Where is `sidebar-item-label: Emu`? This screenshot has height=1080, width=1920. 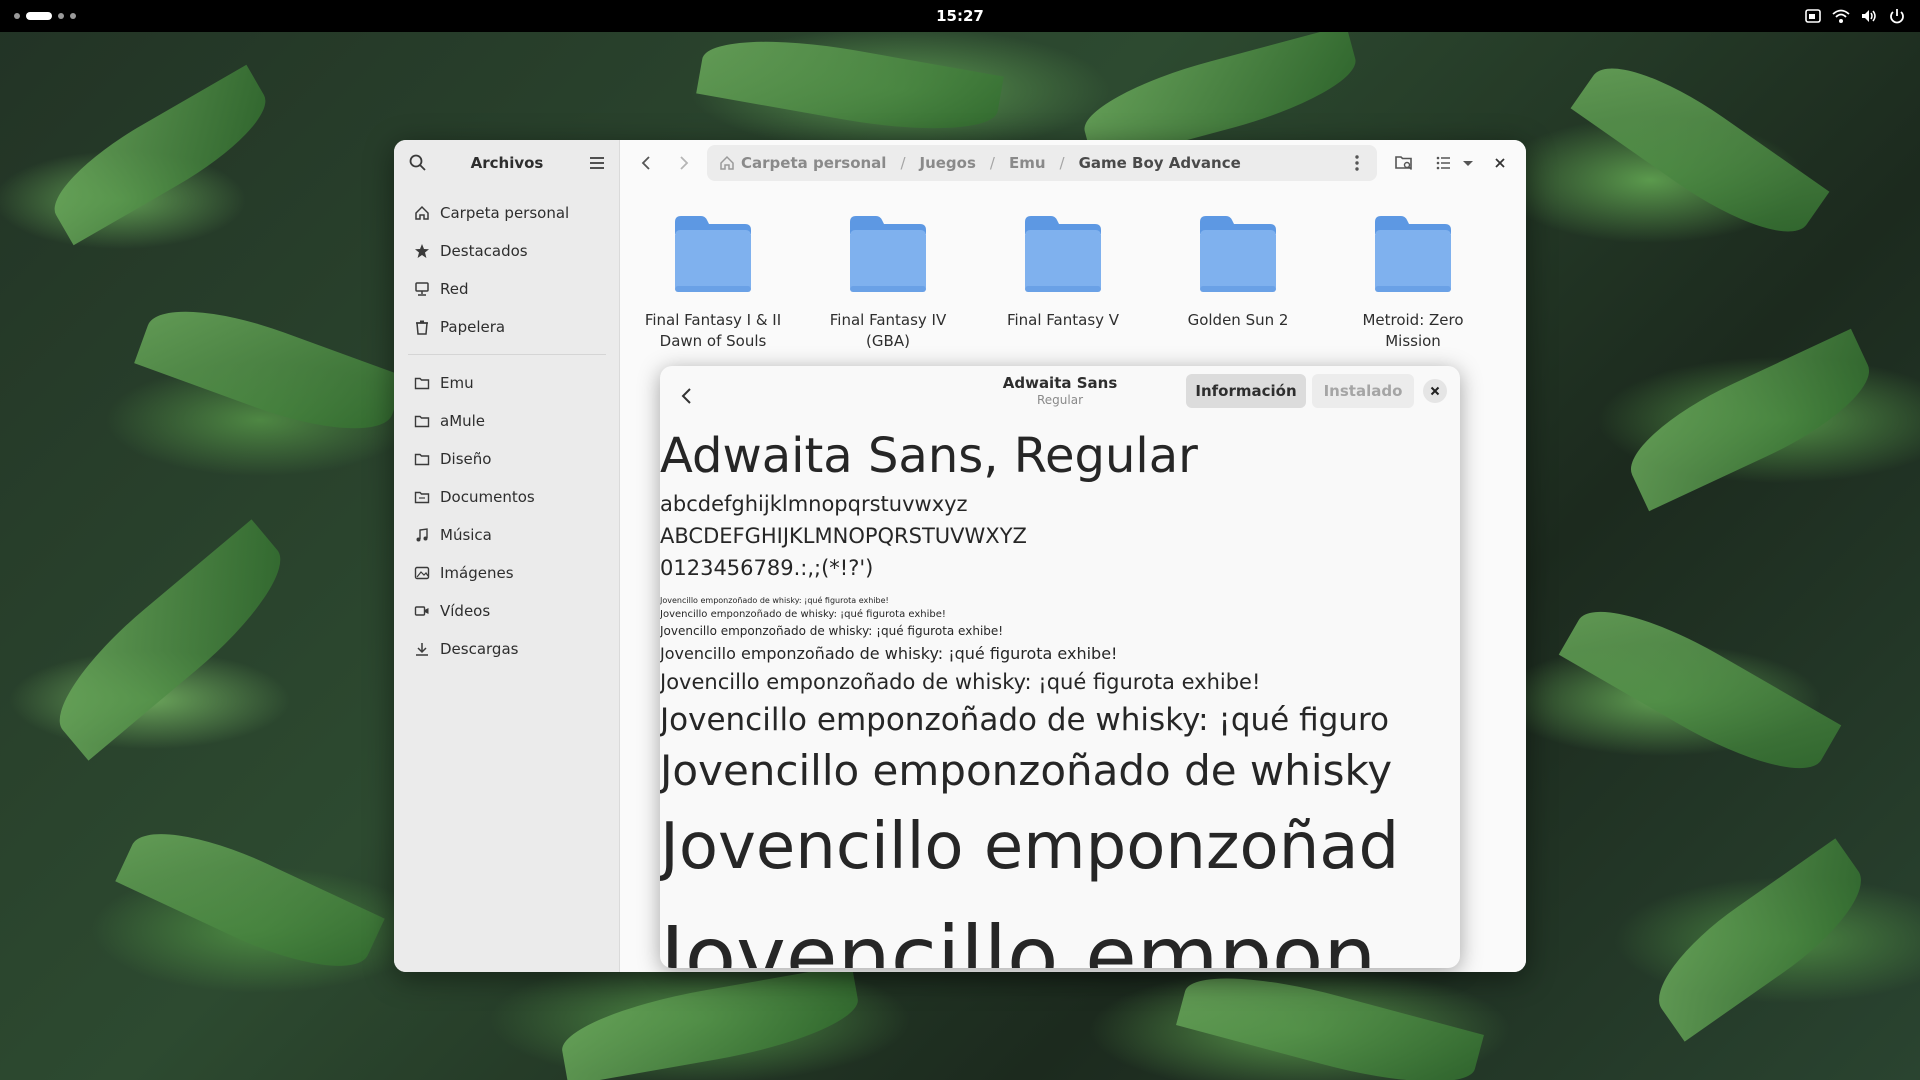 sidebar-item-label: Emu is located at coordinates (457, 383).